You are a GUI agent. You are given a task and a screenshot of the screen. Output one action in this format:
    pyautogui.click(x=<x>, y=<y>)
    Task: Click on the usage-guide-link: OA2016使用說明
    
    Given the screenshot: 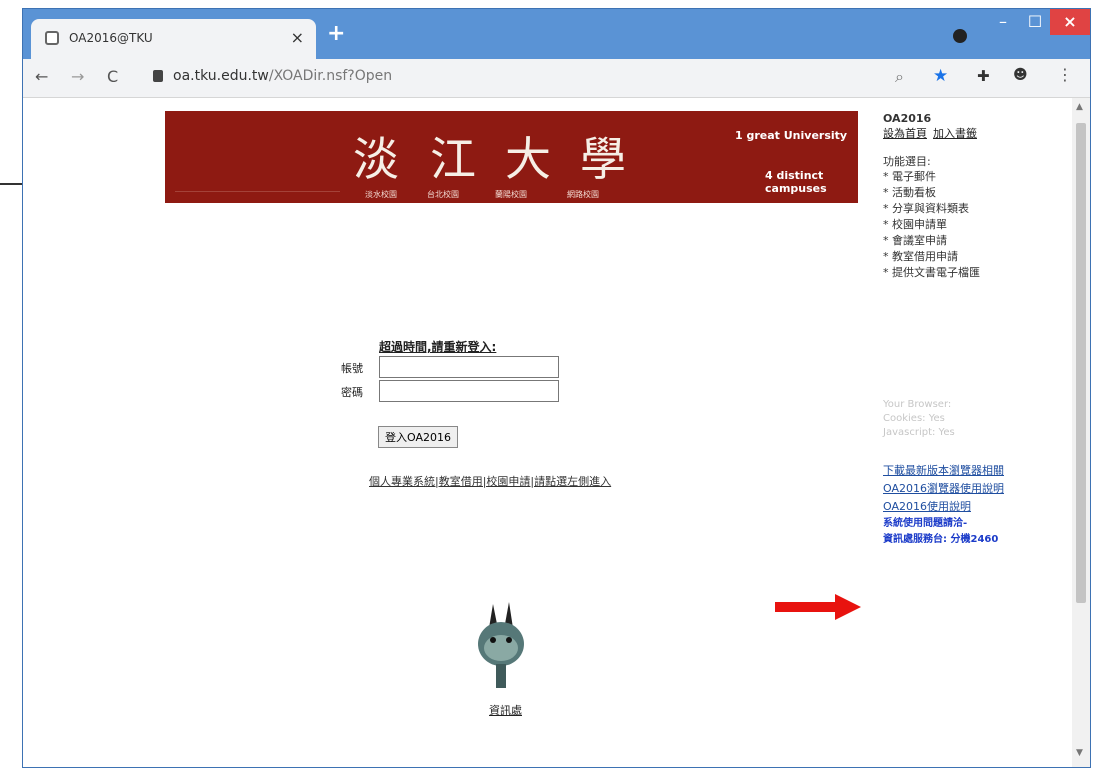 What is the action you would take?
    pyautogui.click(x=943, y=507)
    